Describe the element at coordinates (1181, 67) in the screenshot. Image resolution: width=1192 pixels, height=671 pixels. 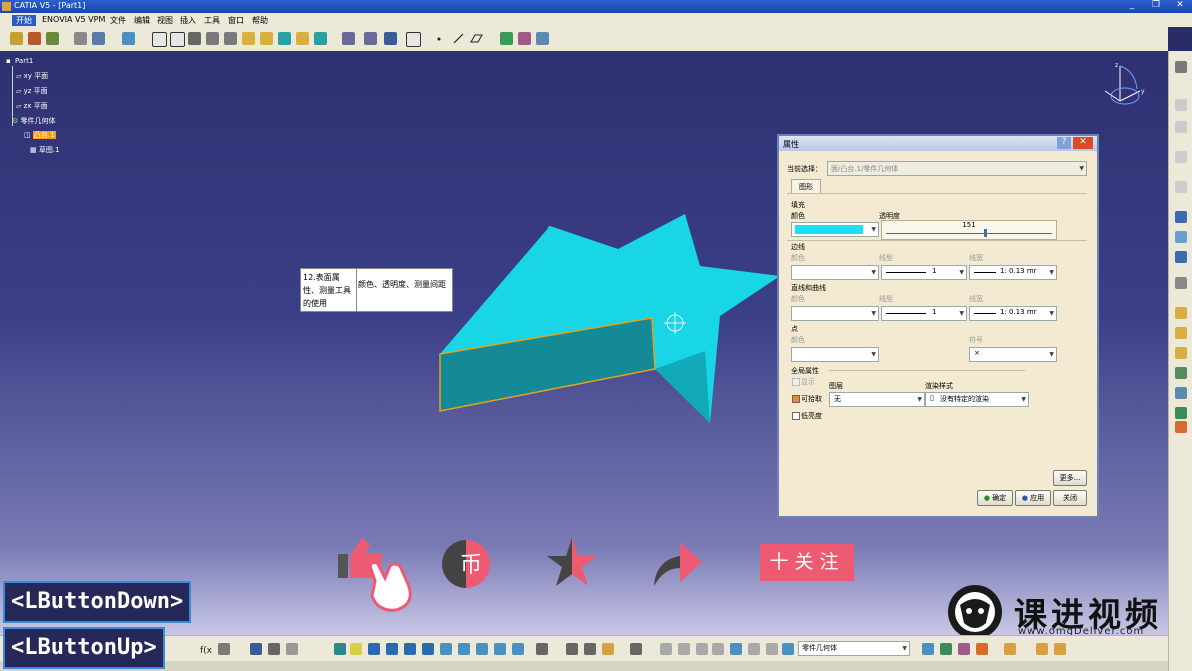
I see `options-icon` at that location.